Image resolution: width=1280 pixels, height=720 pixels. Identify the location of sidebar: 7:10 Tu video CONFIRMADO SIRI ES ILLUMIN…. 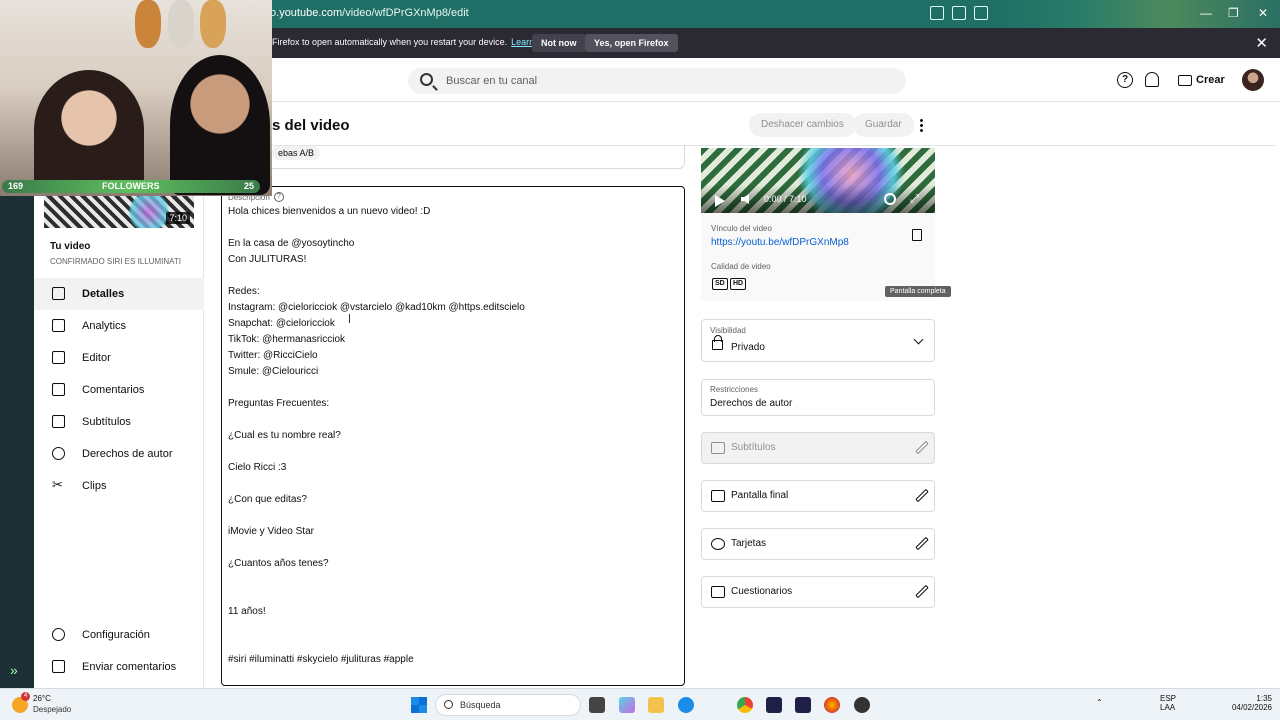
(119, 442).